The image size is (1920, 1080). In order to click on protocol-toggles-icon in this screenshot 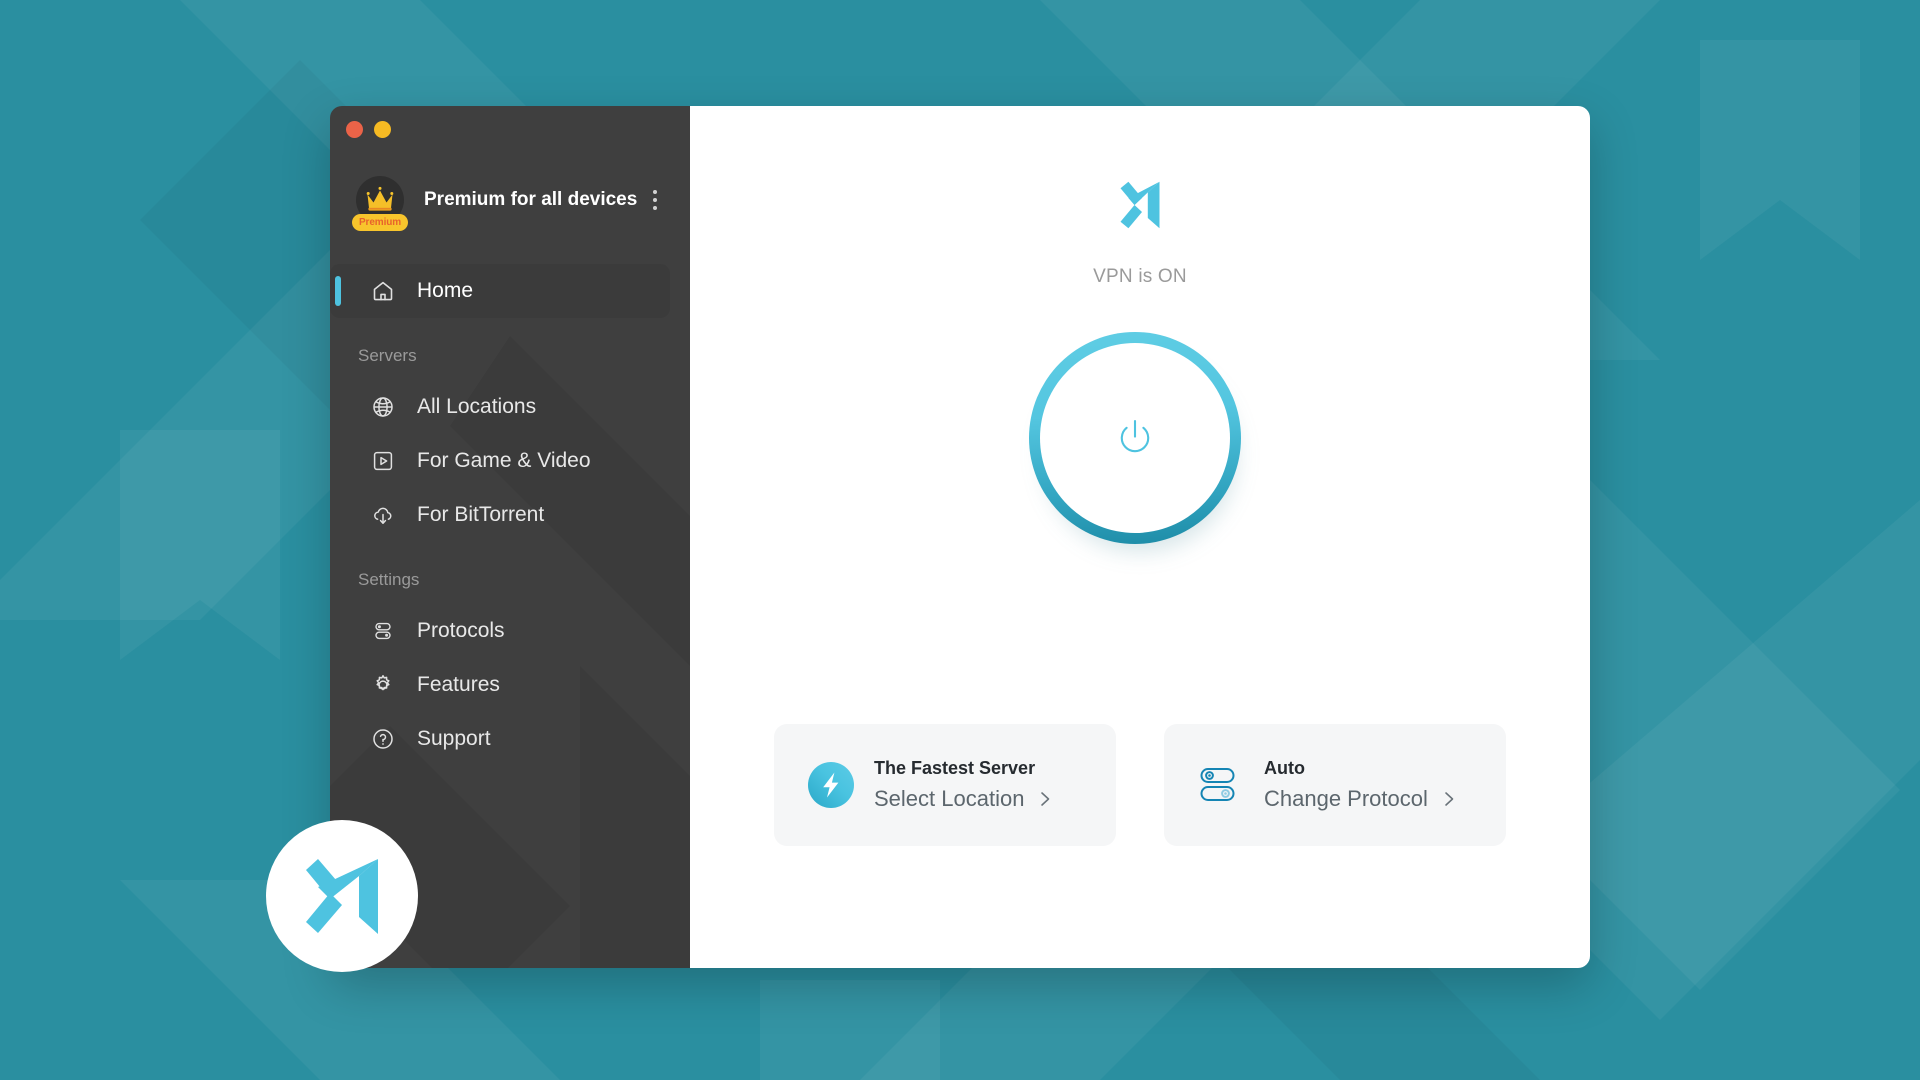, I will do `click(1221, 785)`.